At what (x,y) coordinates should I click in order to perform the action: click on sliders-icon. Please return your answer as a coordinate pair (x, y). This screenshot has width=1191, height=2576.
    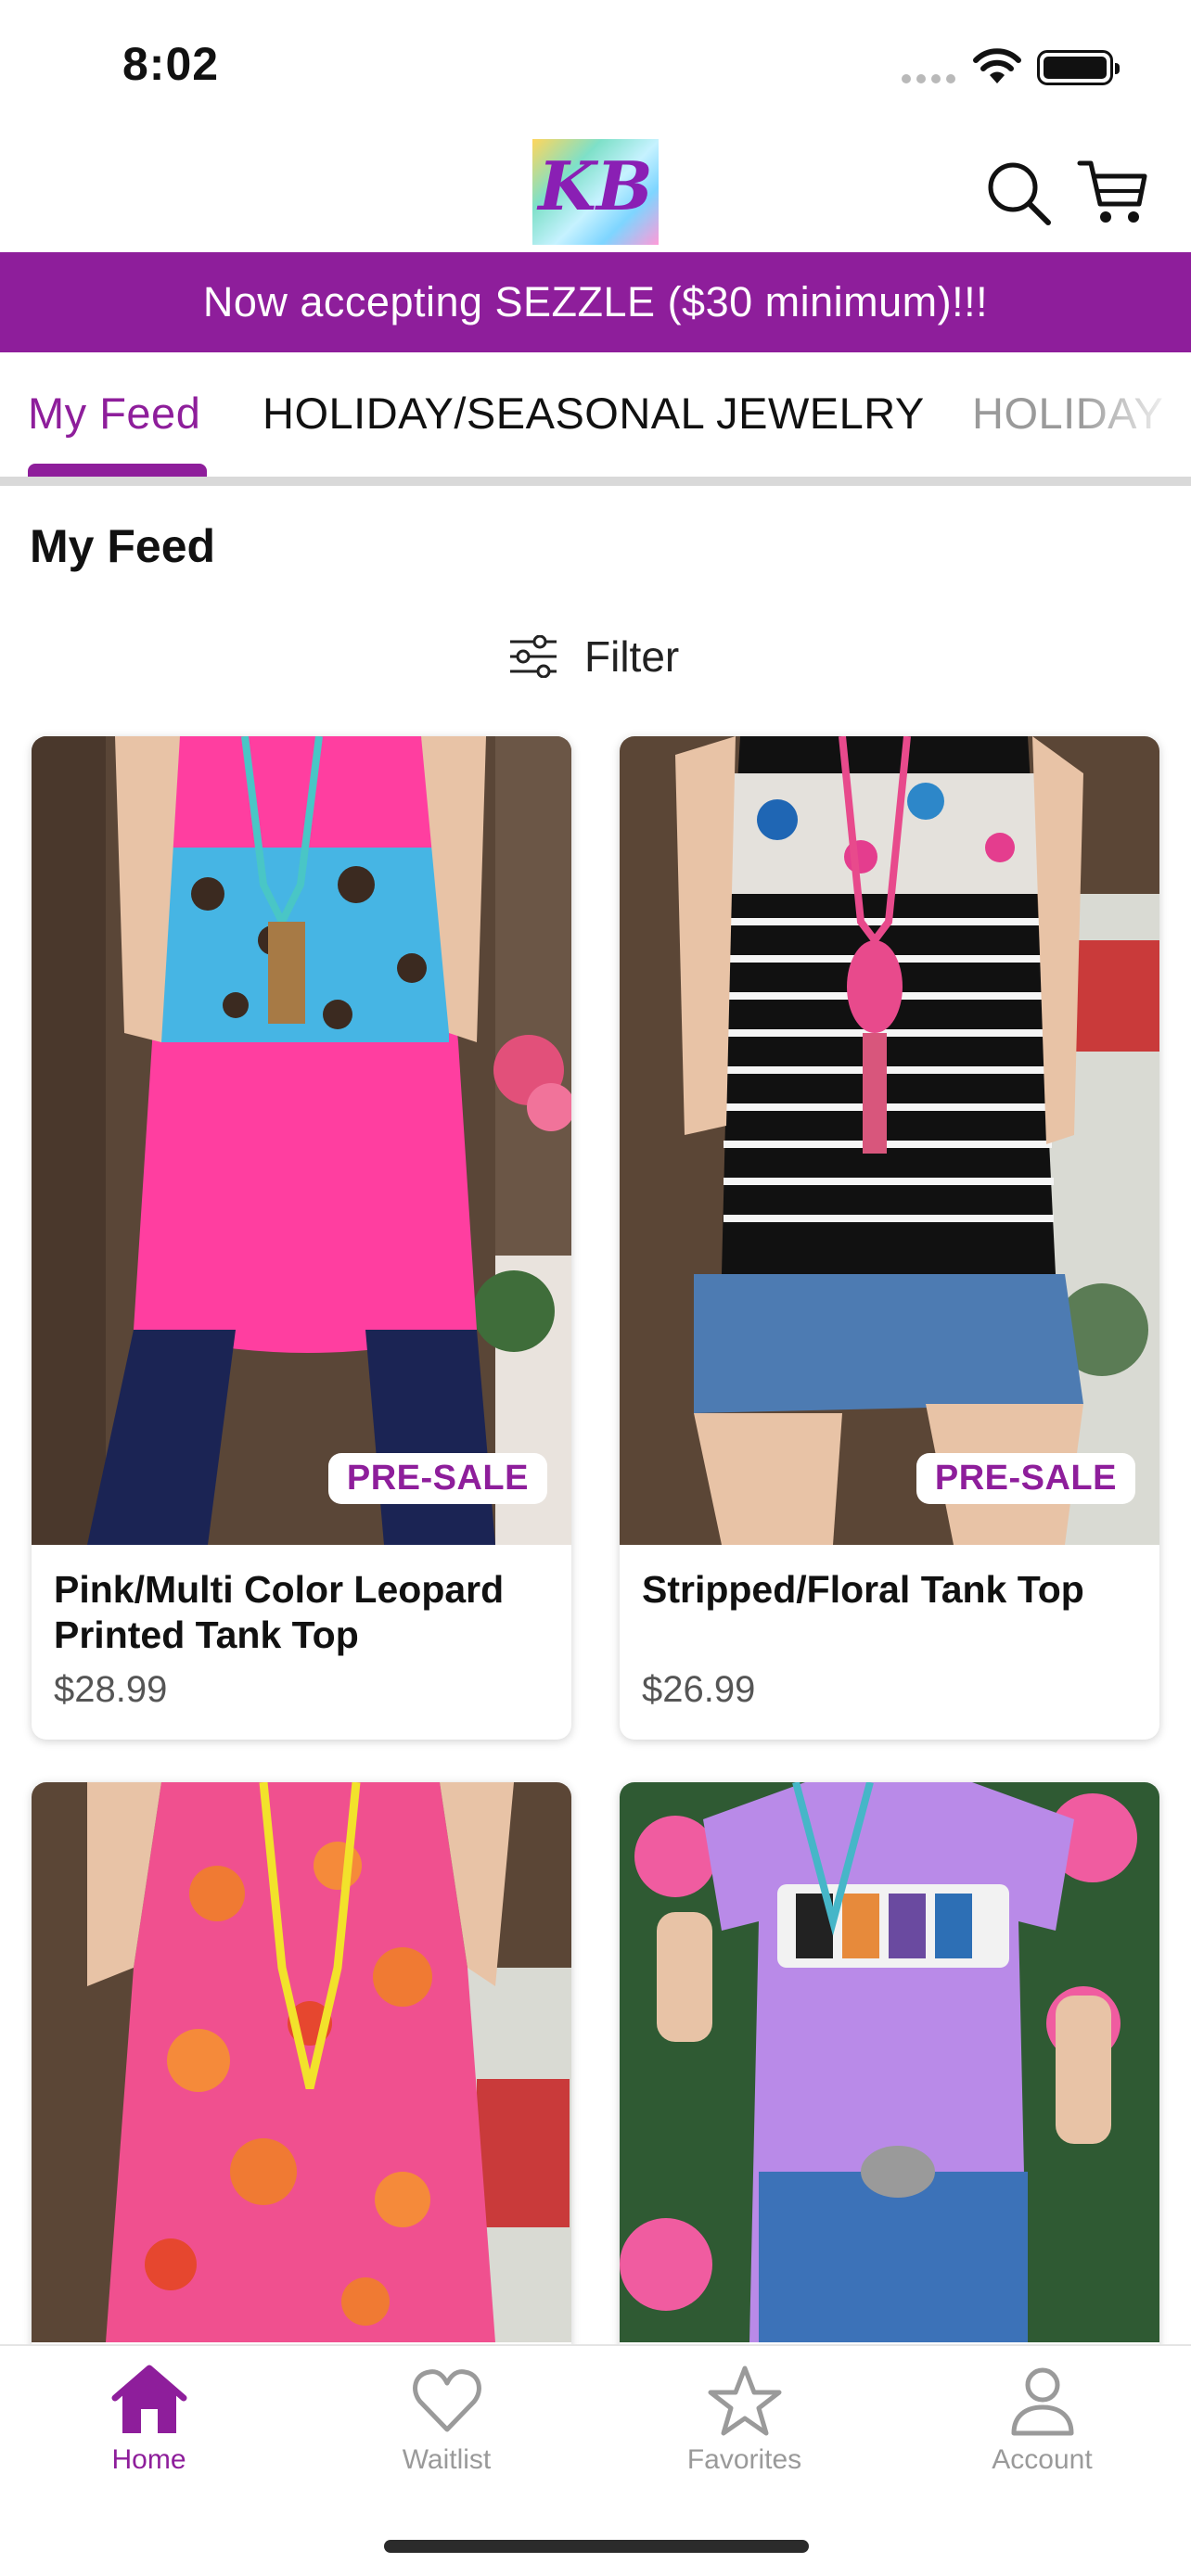
    Looking at the image, I should click on (533, 656).